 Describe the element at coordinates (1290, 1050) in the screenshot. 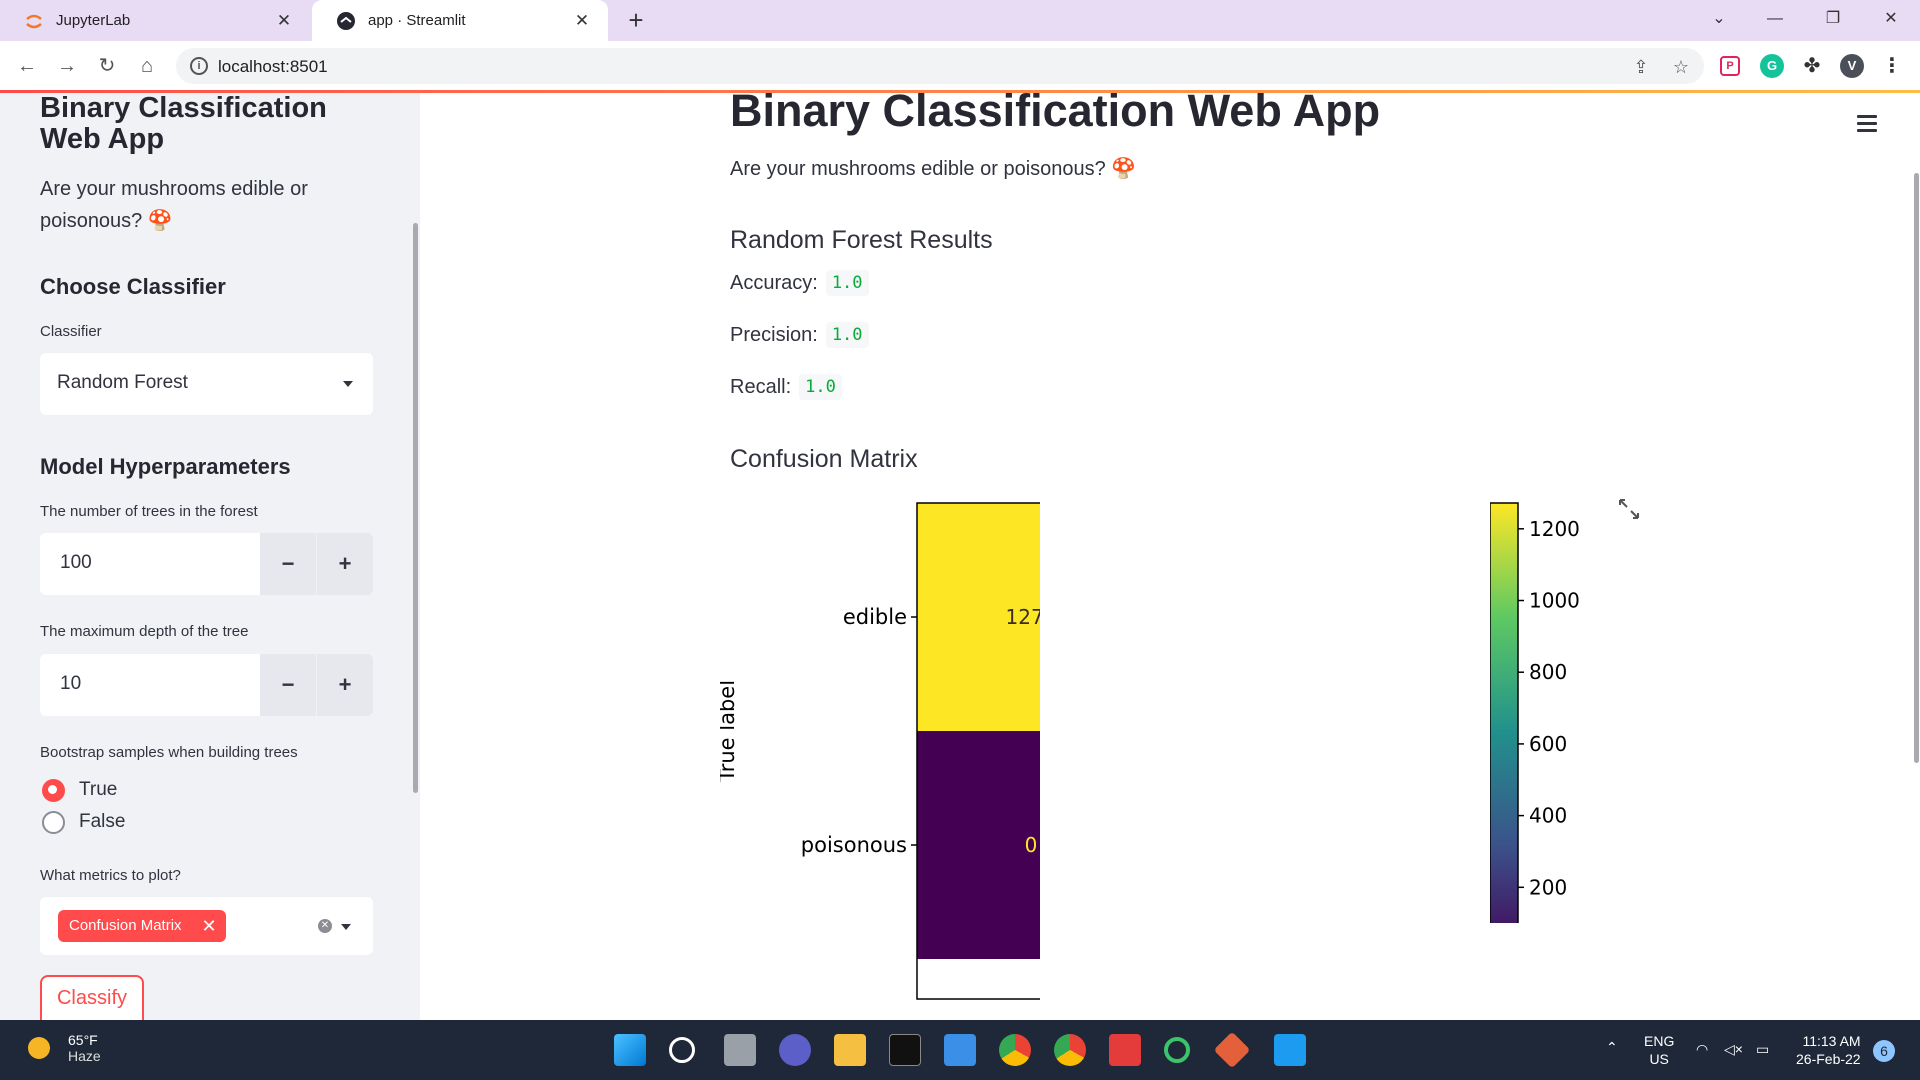

I see `vscode-icon` at that location.